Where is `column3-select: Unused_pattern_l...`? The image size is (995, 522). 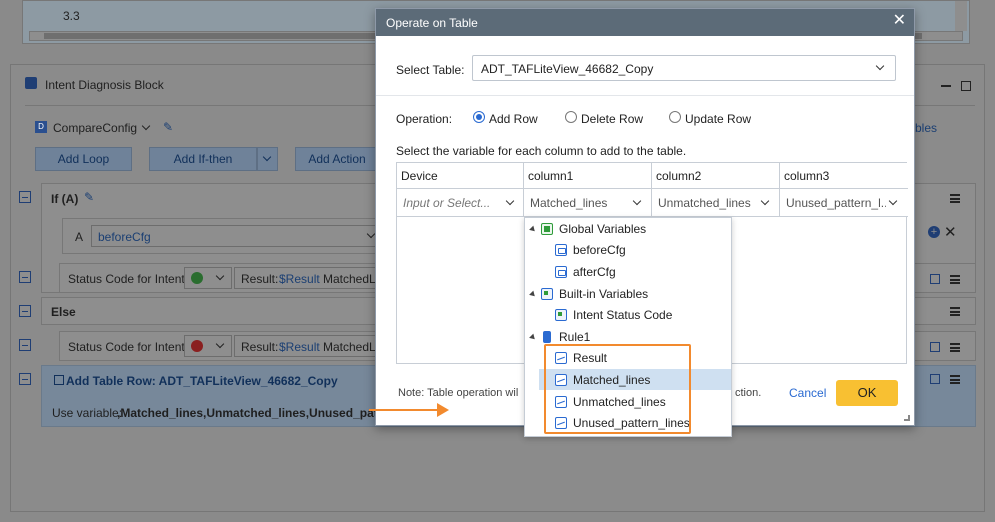
column3-select: Unused_pattern_l... is located at coordinates (844, 203).